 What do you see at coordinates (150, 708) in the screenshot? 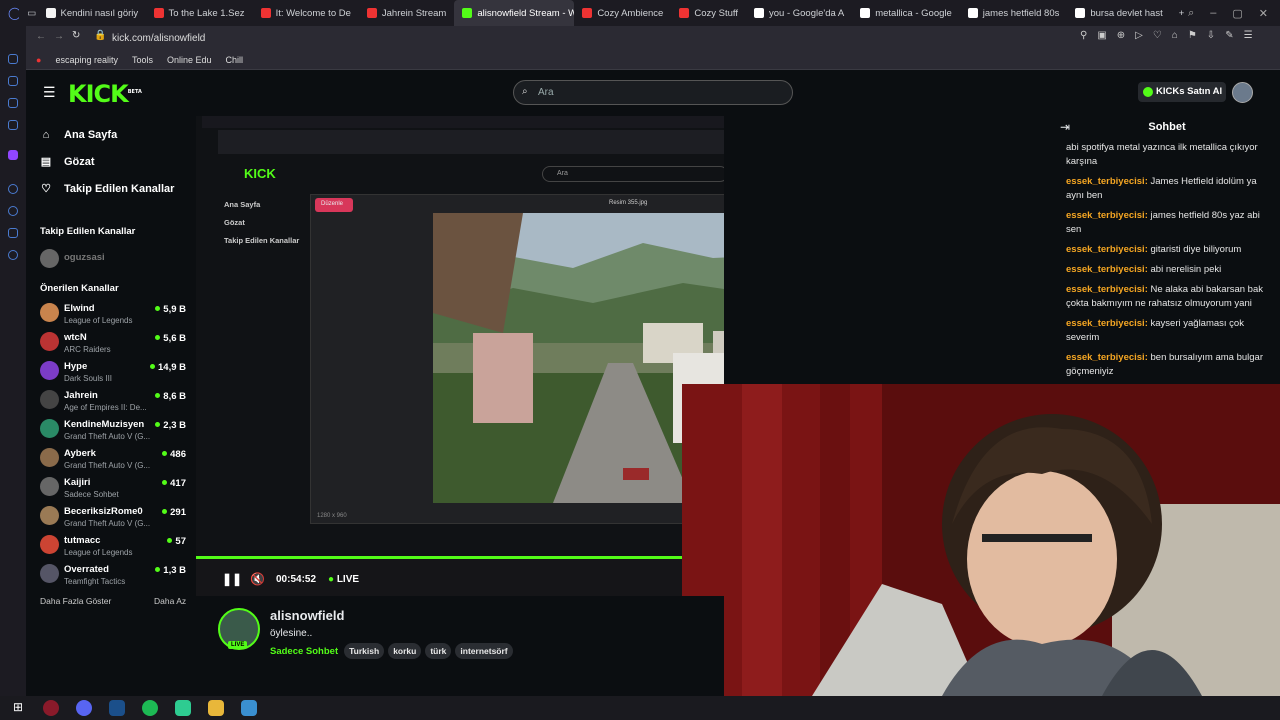
I see `spotify-icon` at bounding box center [150, 708].